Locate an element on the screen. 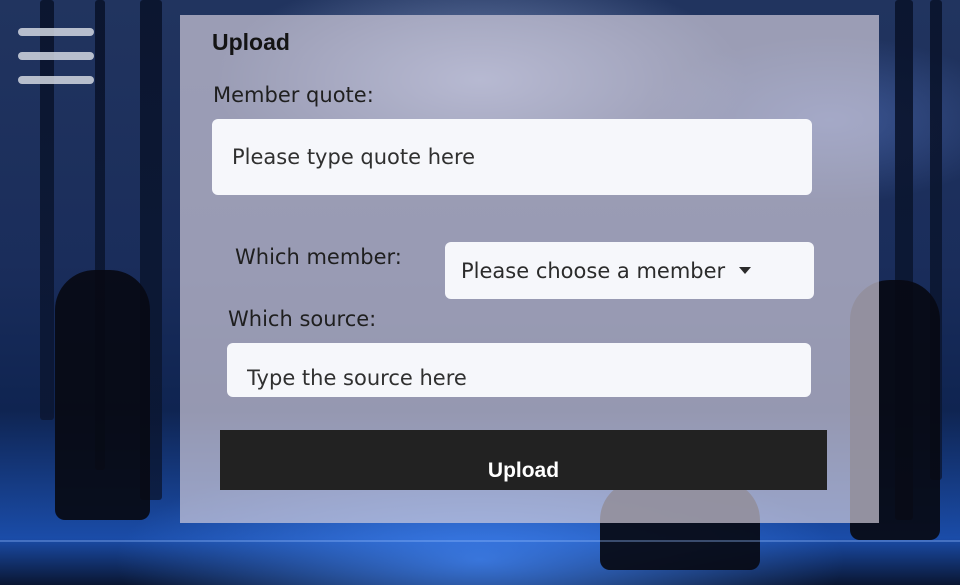  member-select: Please choose a member is located at coordinates (629, 270).